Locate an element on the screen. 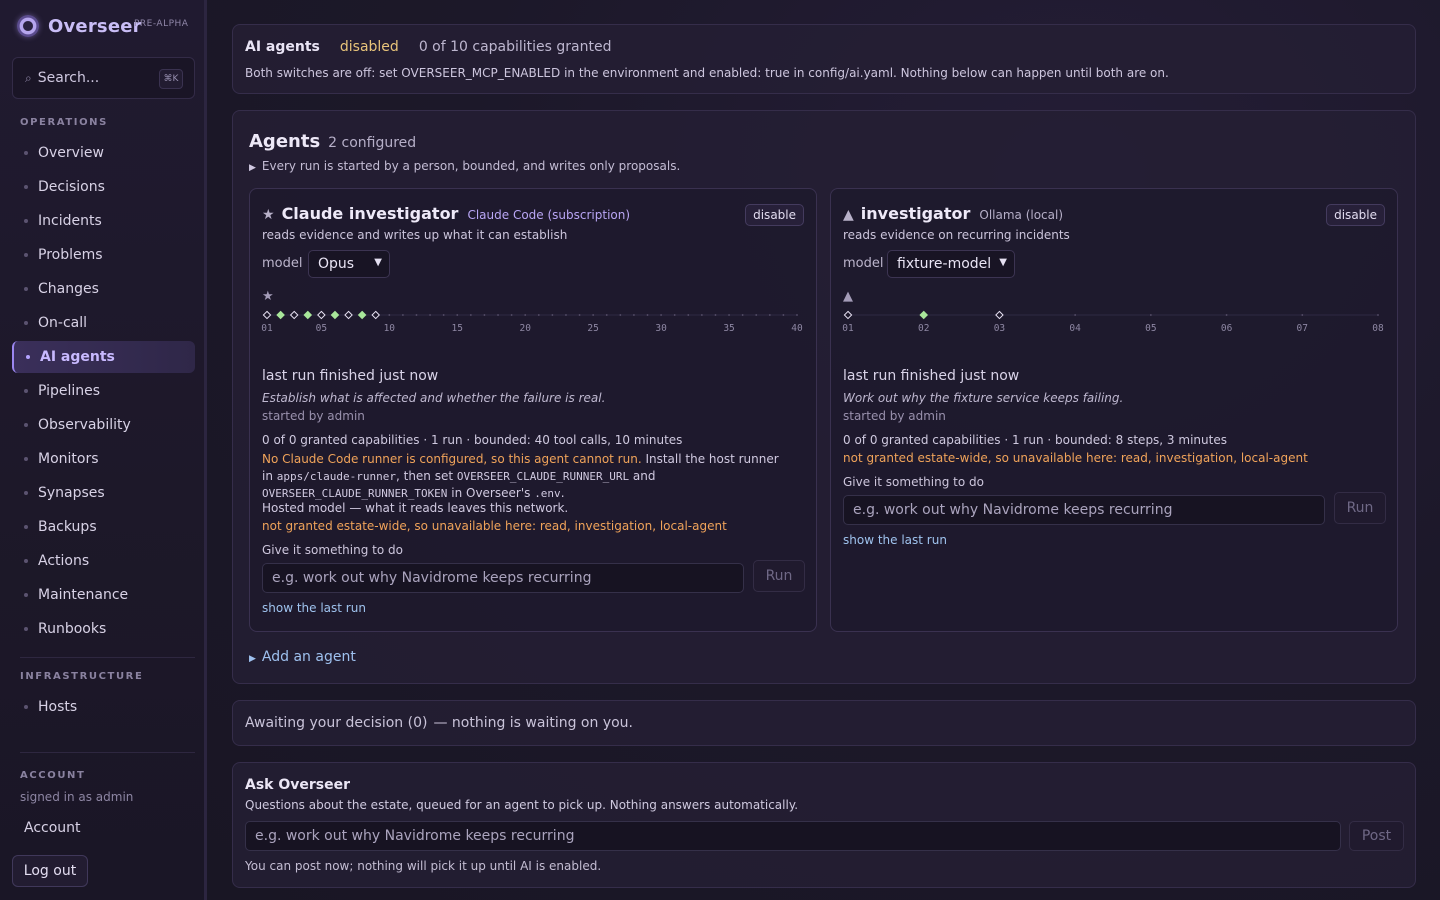  shortcut-hint: ⌘K is located at coordinates (171, 79).